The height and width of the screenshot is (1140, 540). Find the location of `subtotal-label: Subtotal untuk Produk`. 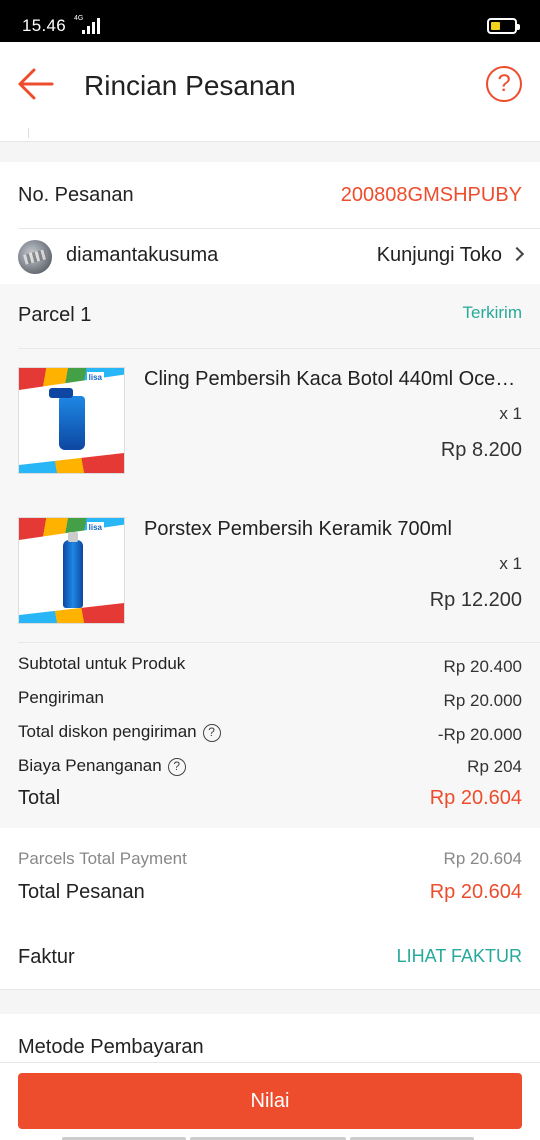

subtotal-label: Subtotal untuk Produk is located at coordinates (102, 663).